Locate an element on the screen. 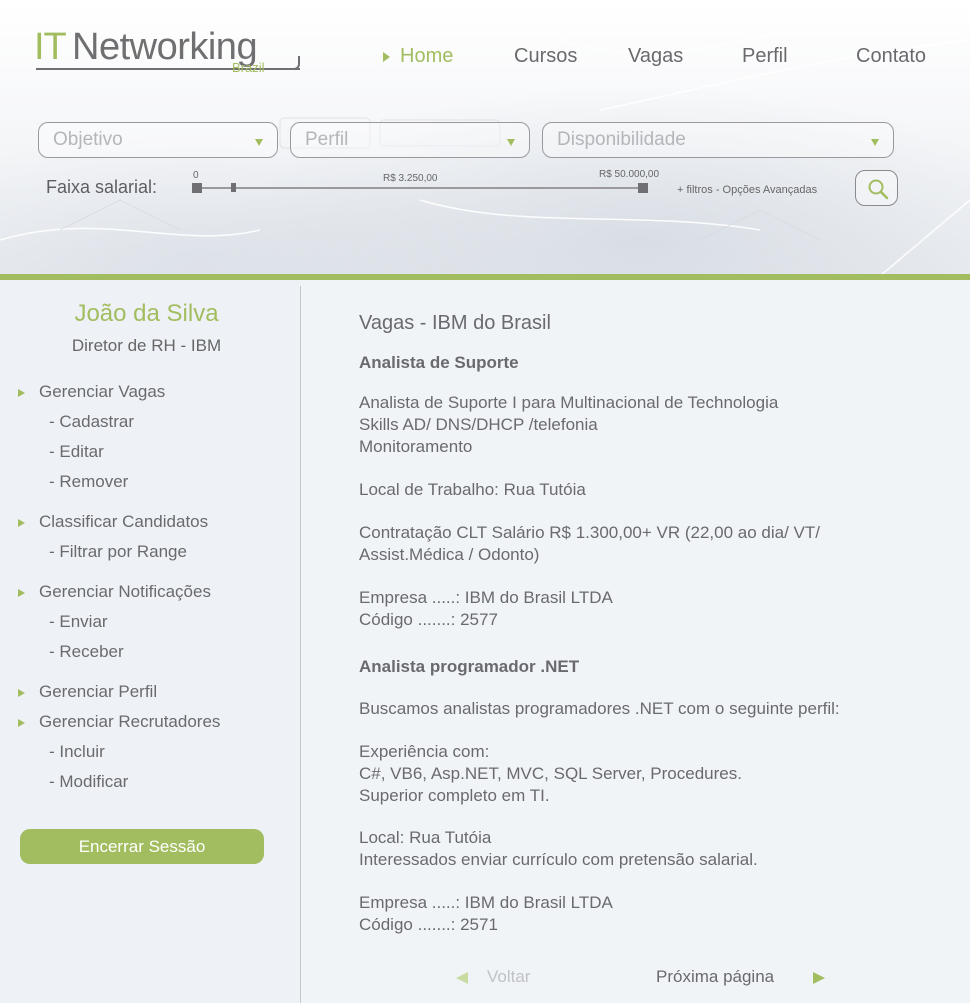 This screenshot has width=970, height=1003. disponibilidade-select-label: Disponibilidade is located at coordinates (621, 139).